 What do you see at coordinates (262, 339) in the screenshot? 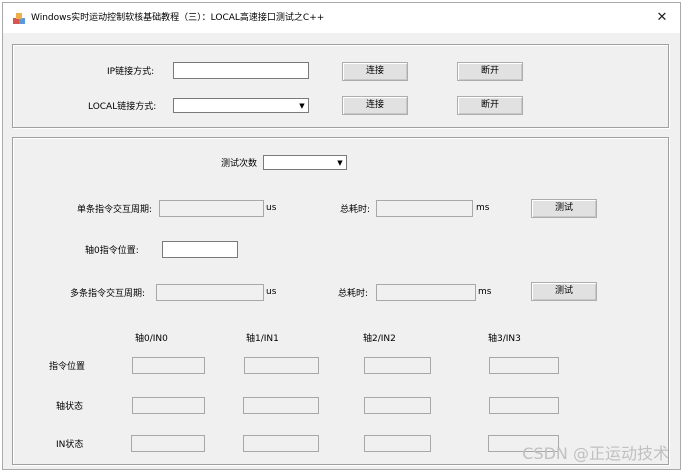
I see `axis-column-header: 轴1/IN1` at bounding box center [262, 339].